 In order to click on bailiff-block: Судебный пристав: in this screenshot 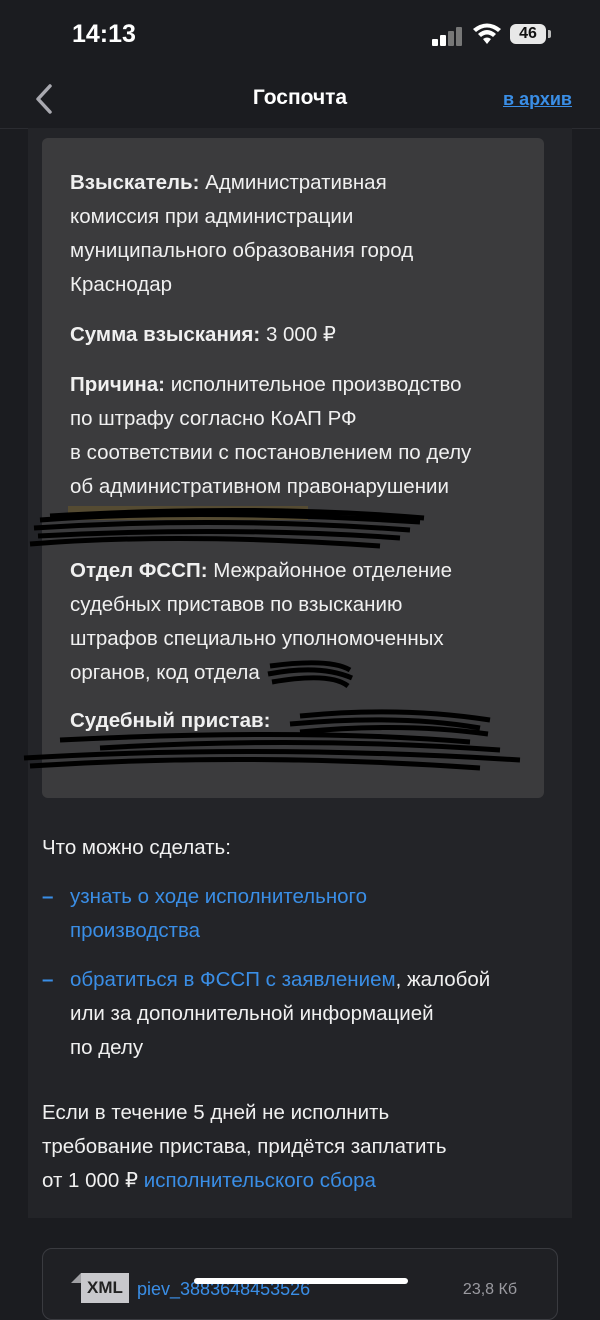, I will do `click(295, 721)`.